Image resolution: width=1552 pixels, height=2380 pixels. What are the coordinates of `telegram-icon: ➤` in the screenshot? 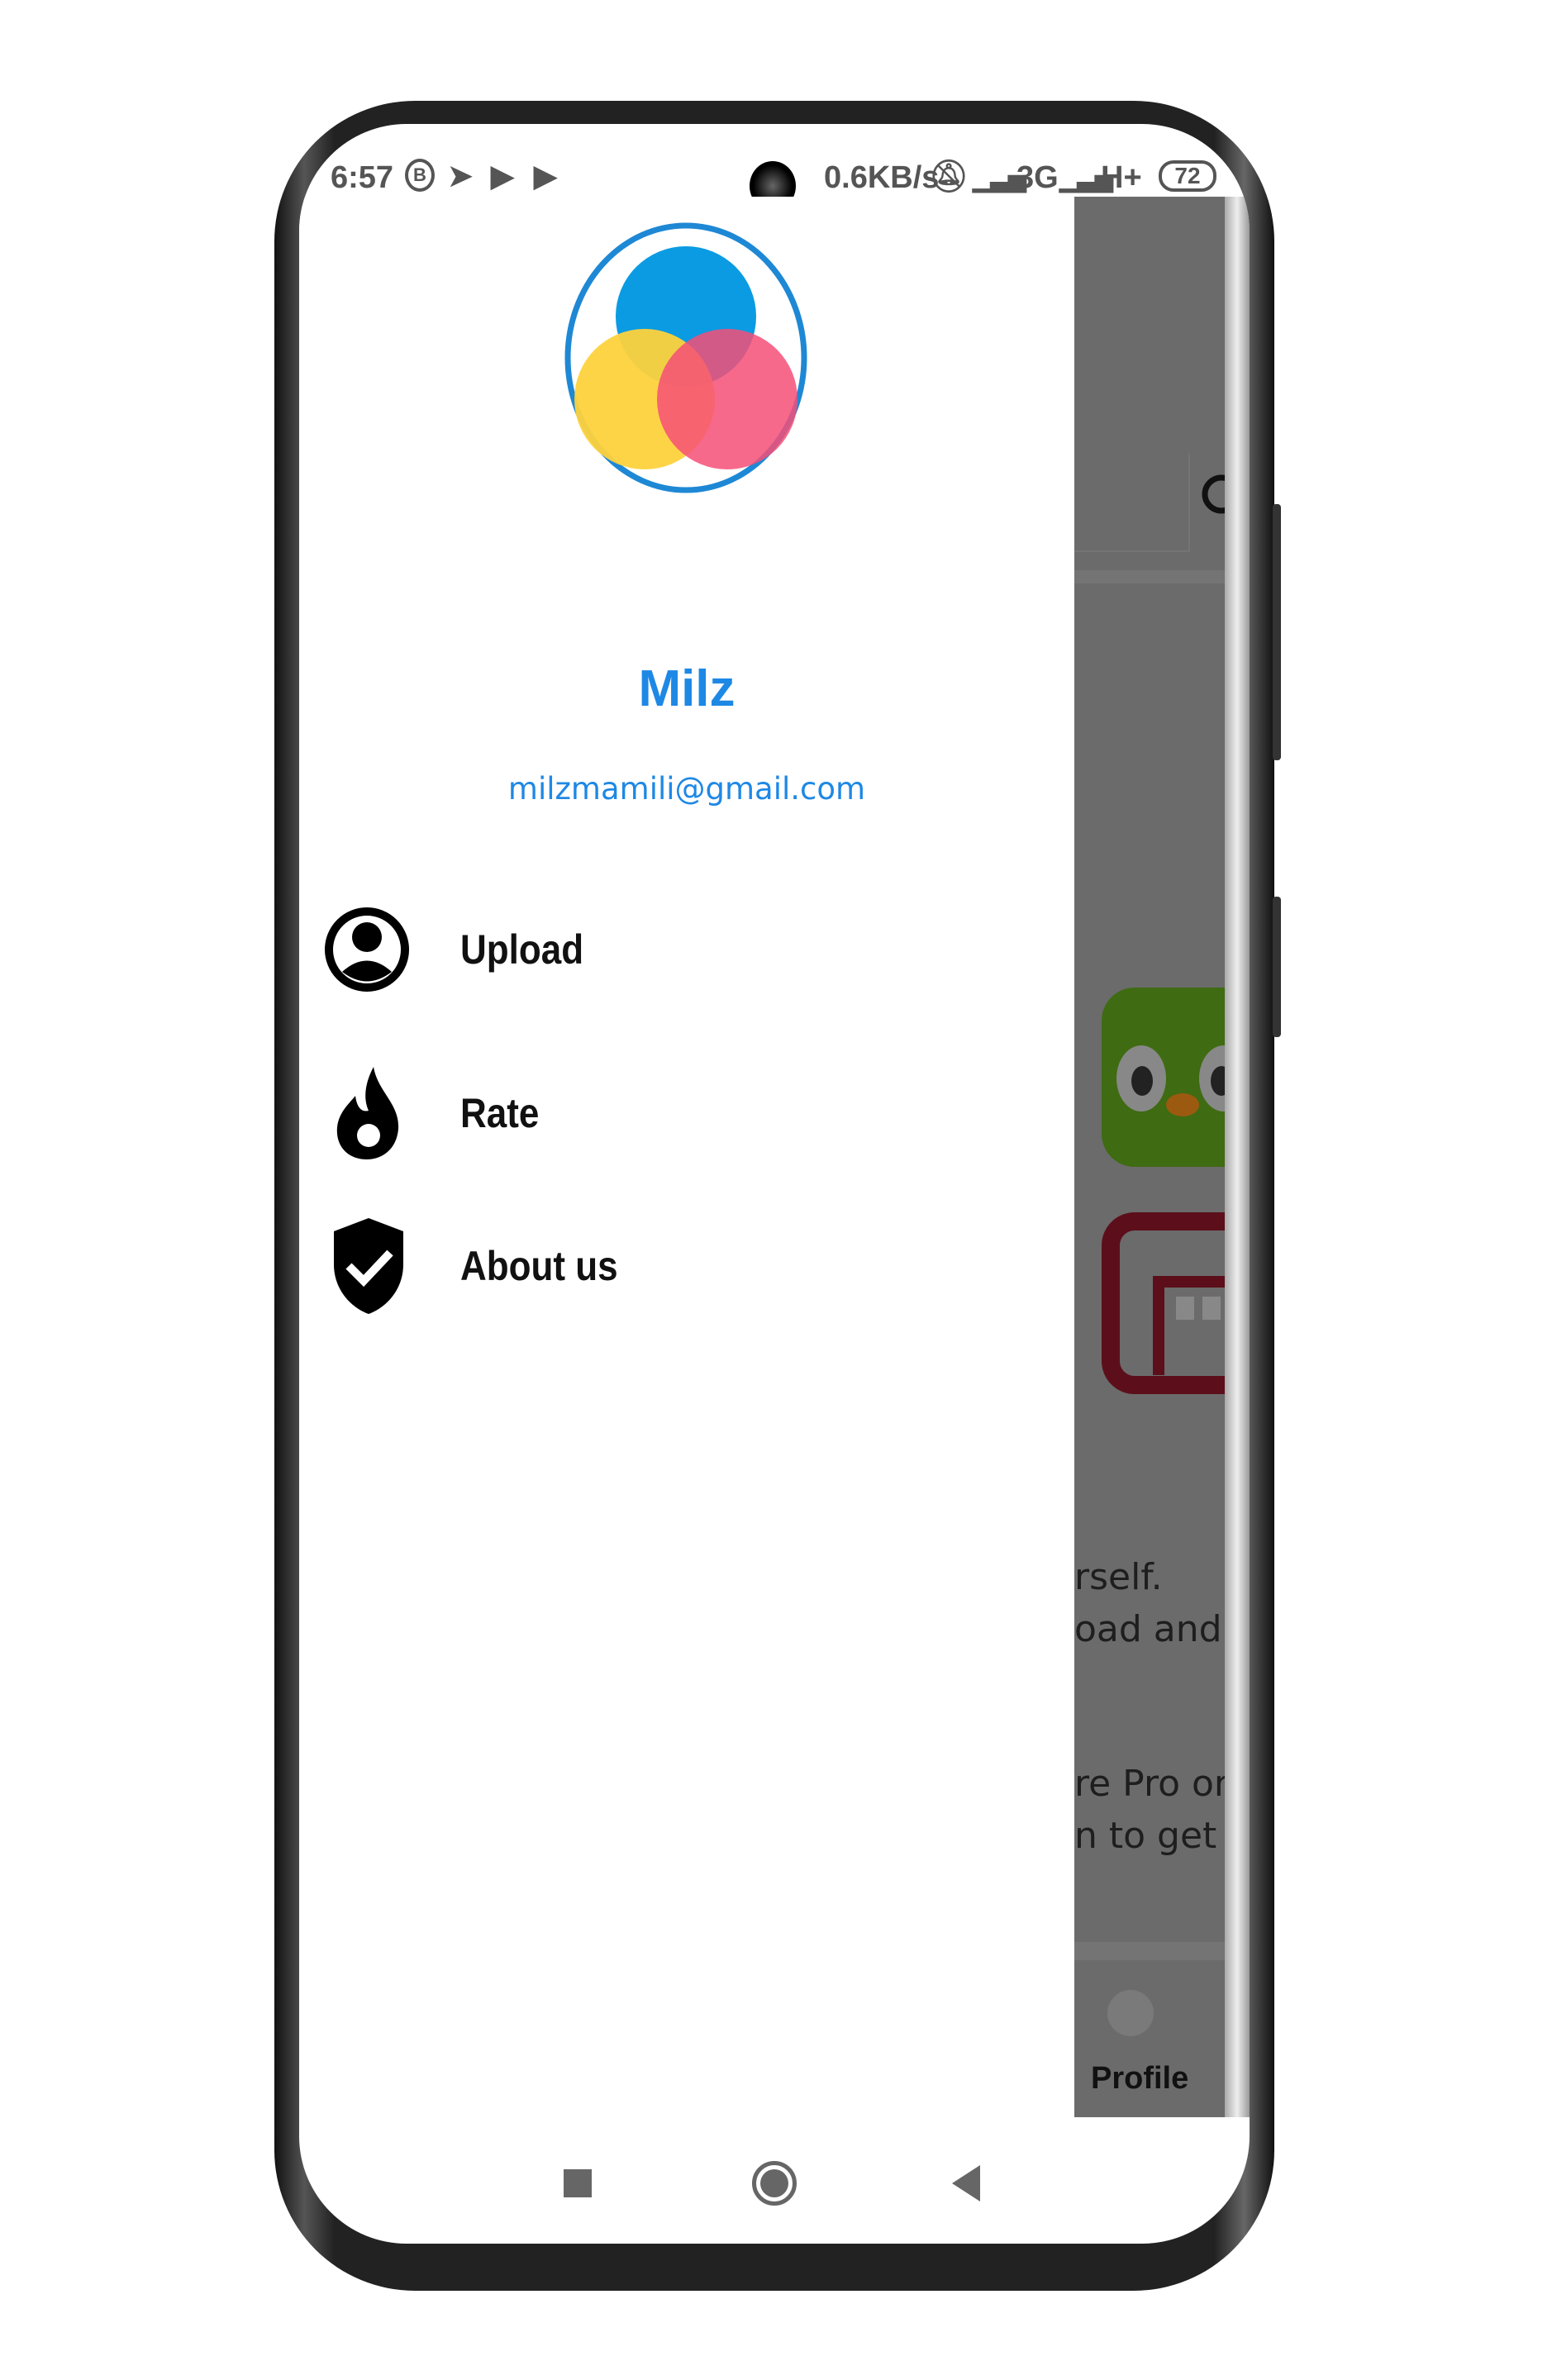 It's located at (461, 176).